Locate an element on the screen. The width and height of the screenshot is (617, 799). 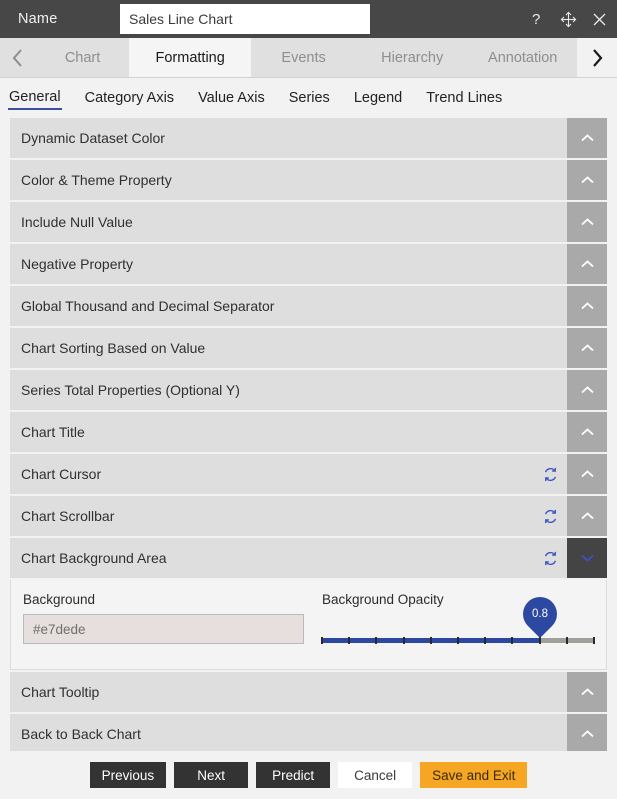
window-titlebar: Name Sales Line Chart ? is located at coordinates (308, 19).